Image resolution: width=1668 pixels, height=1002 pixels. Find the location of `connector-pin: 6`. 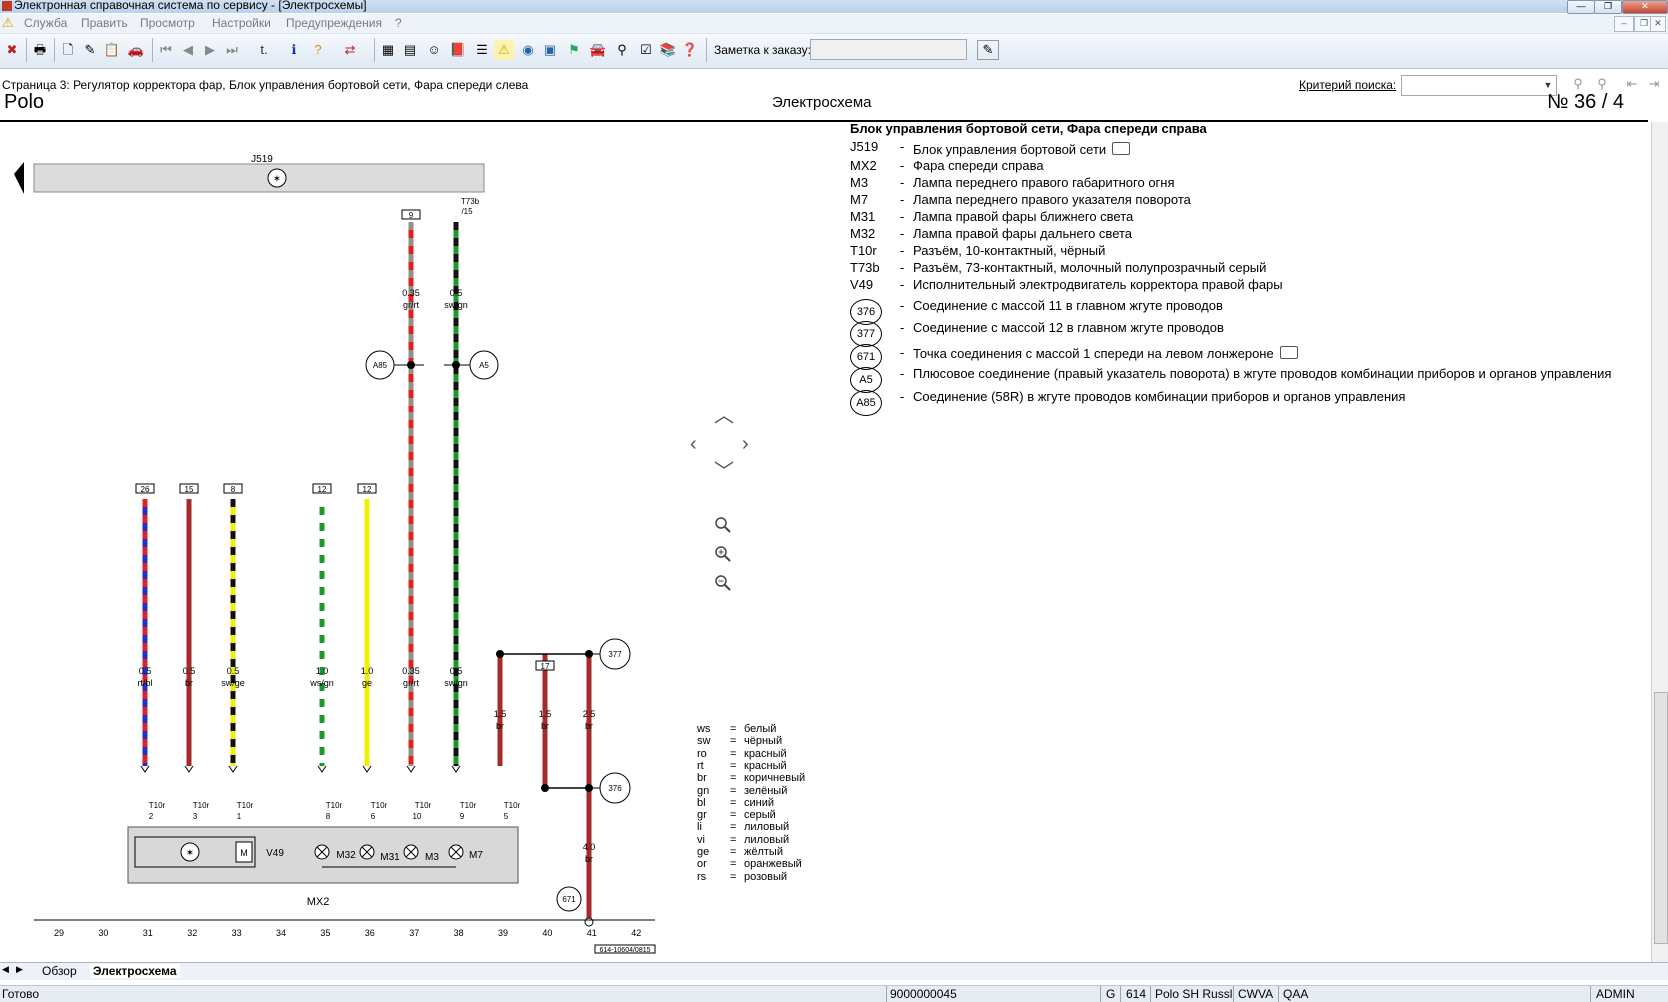

connector-pin: 6 is located at coordinates (373, 816).